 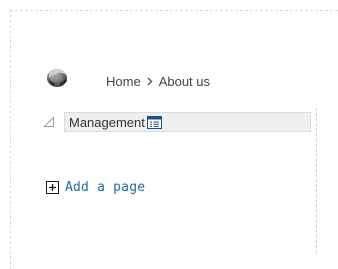 I want to click on plus-box-icon, so click(x=52, y=187).